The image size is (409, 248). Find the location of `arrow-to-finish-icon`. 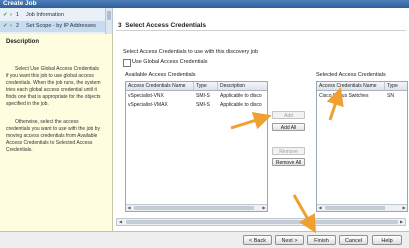

arrow-to-finish-icon is located at coordinates (304, 214).